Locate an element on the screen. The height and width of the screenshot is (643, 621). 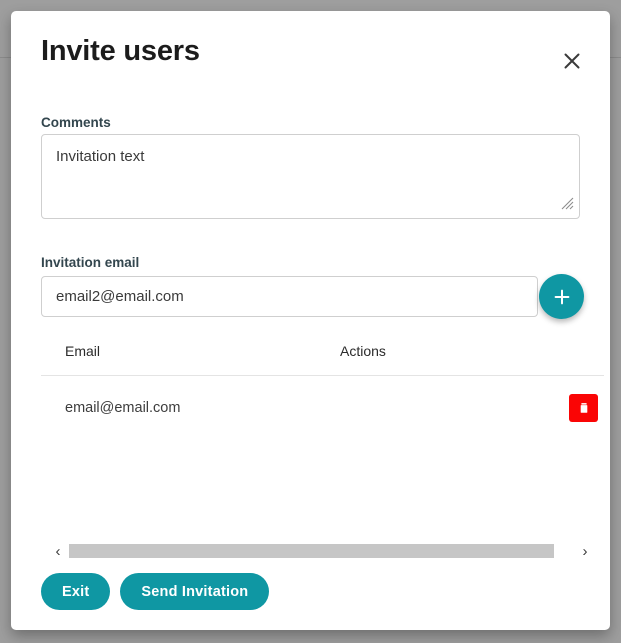
page-title: Invite users is located at coordinates (120, 51).